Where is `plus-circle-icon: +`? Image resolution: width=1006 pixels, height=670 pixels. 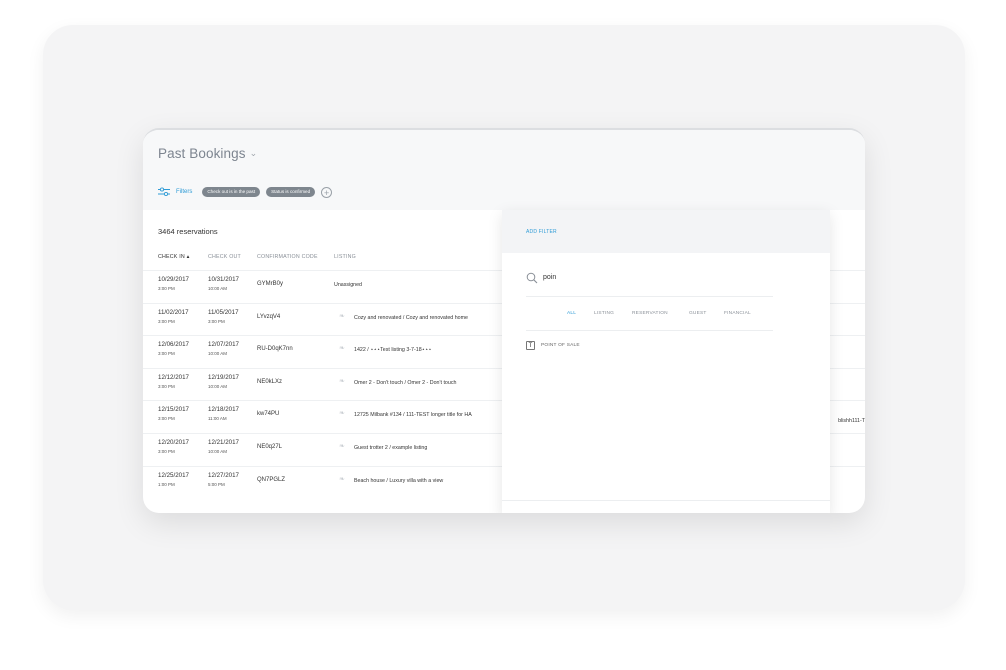
plus-circle-icon: + is located at coordinates (327, 192).